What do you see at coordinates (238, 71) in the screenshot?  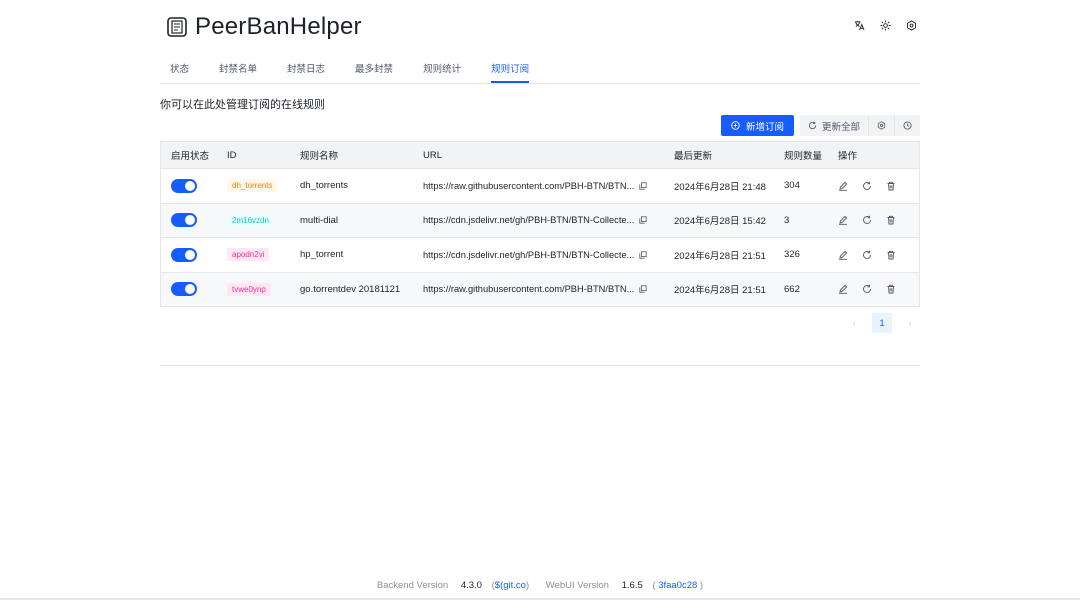 I see `tab-ban-list: 封禁名单` at bounding box center [238, 71].